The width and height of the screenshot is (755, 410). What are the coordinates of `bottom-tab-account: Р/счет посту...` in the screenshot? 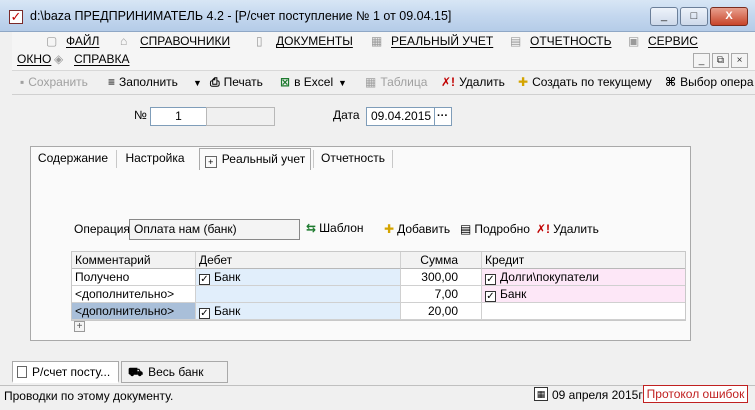 It's located at (65, 372).